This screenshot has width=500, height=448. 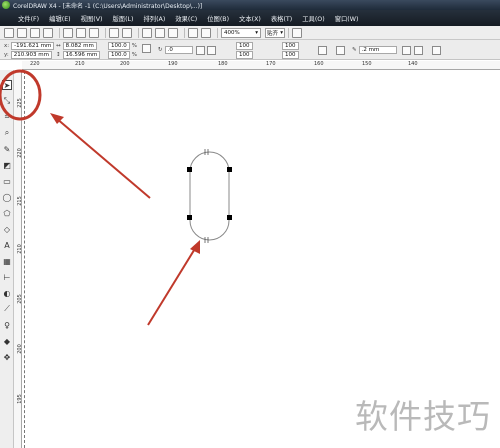 I want to click on y-position-value: 210.903 mm, so click(x=31, y=55).